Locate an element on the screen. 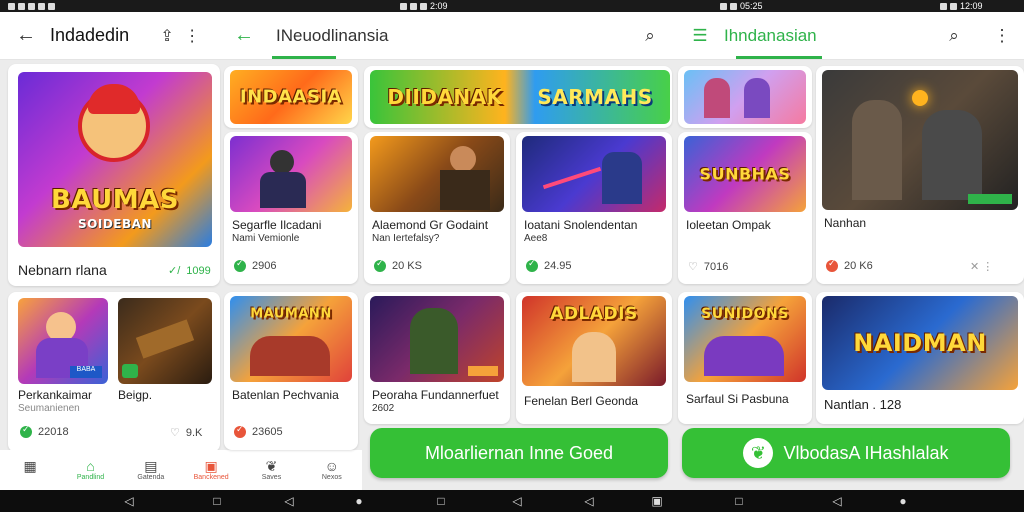 This screenshot has width=1024, height=512. cta-button: Mloarliernan Inne Goed is located at coordinates (519, 453).